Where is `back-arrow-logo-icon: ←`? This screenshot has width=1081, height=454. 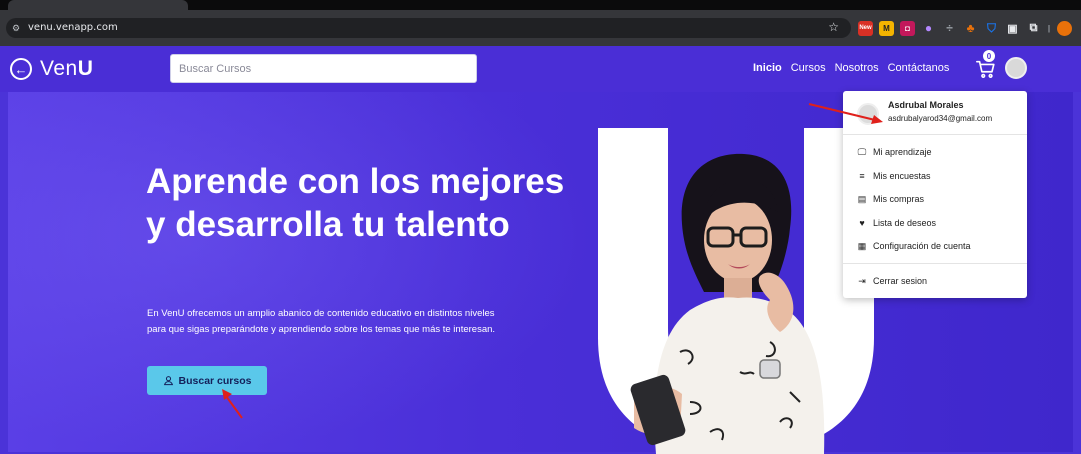
back-arrow-logo-icon: ← is located at coordinates (21, 69).